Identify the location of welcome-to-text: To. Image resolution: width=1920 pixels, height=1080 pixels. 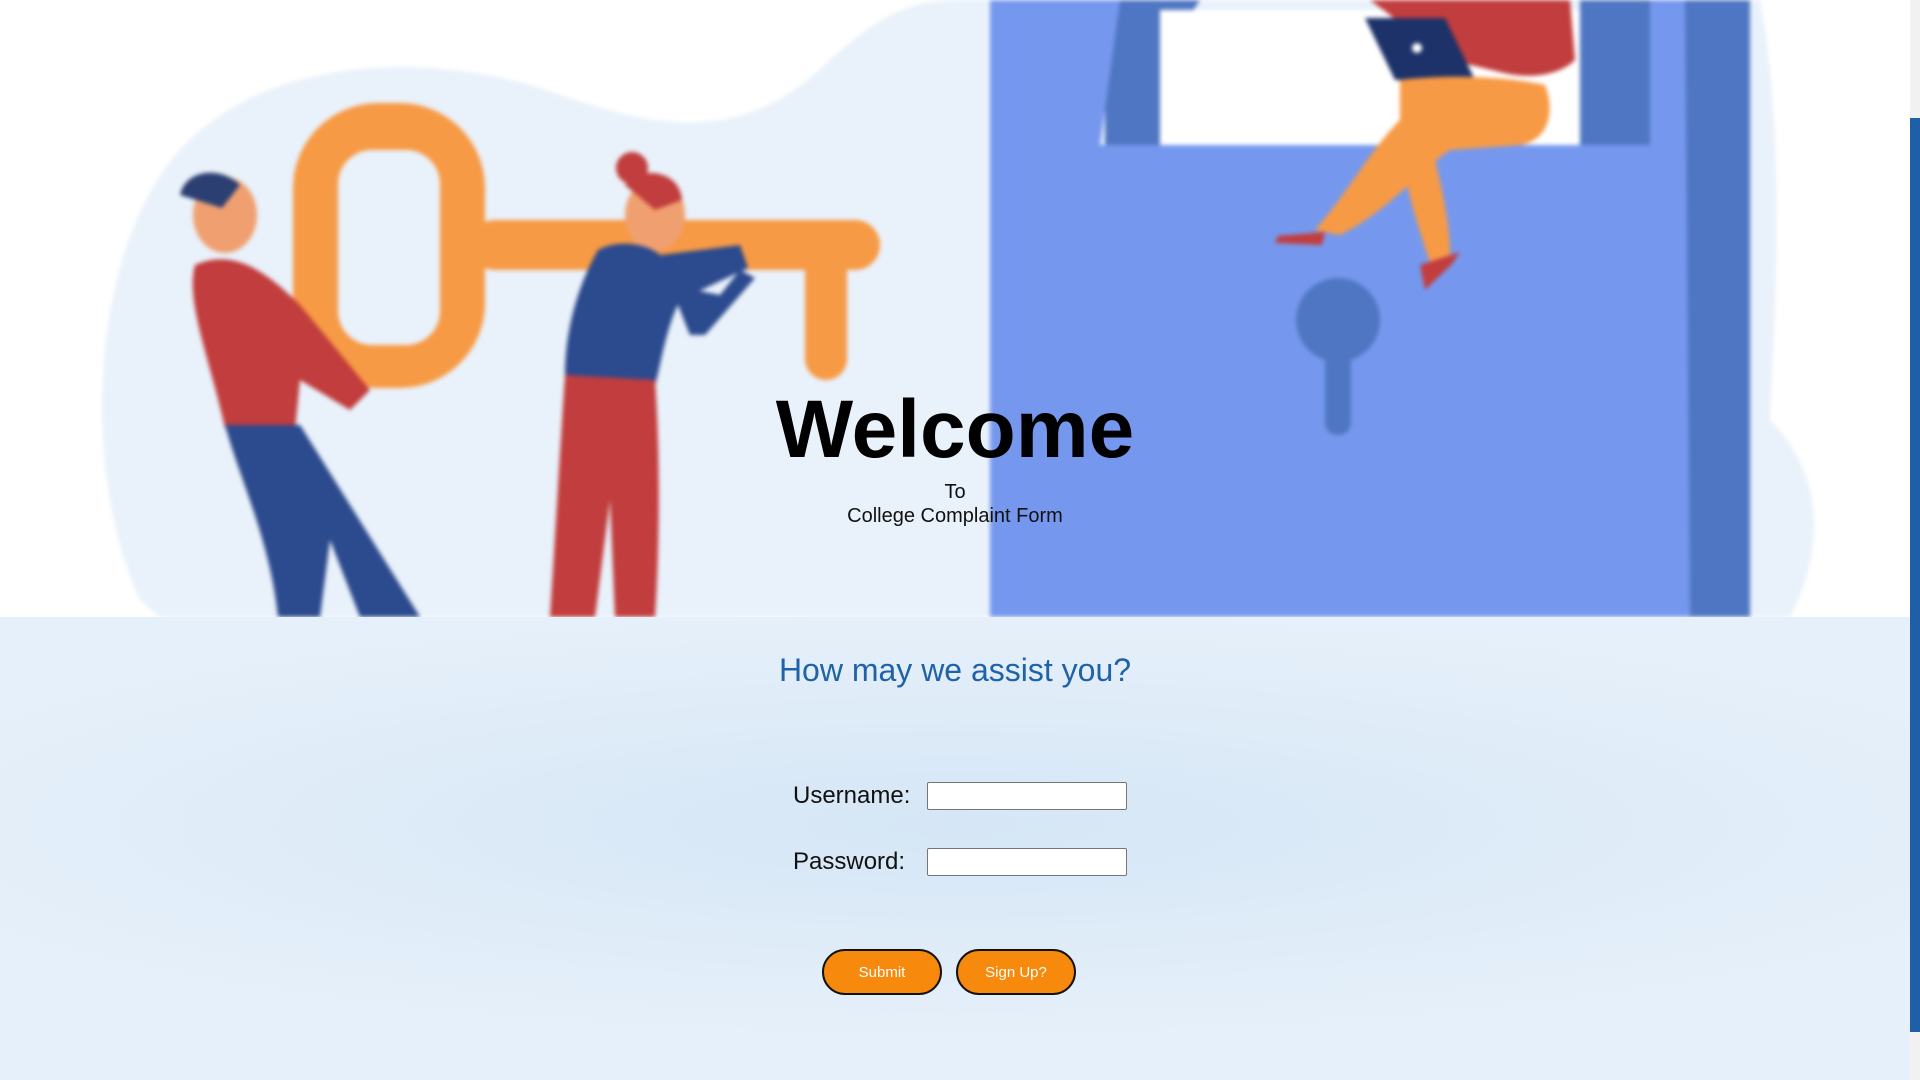
(955, 492).